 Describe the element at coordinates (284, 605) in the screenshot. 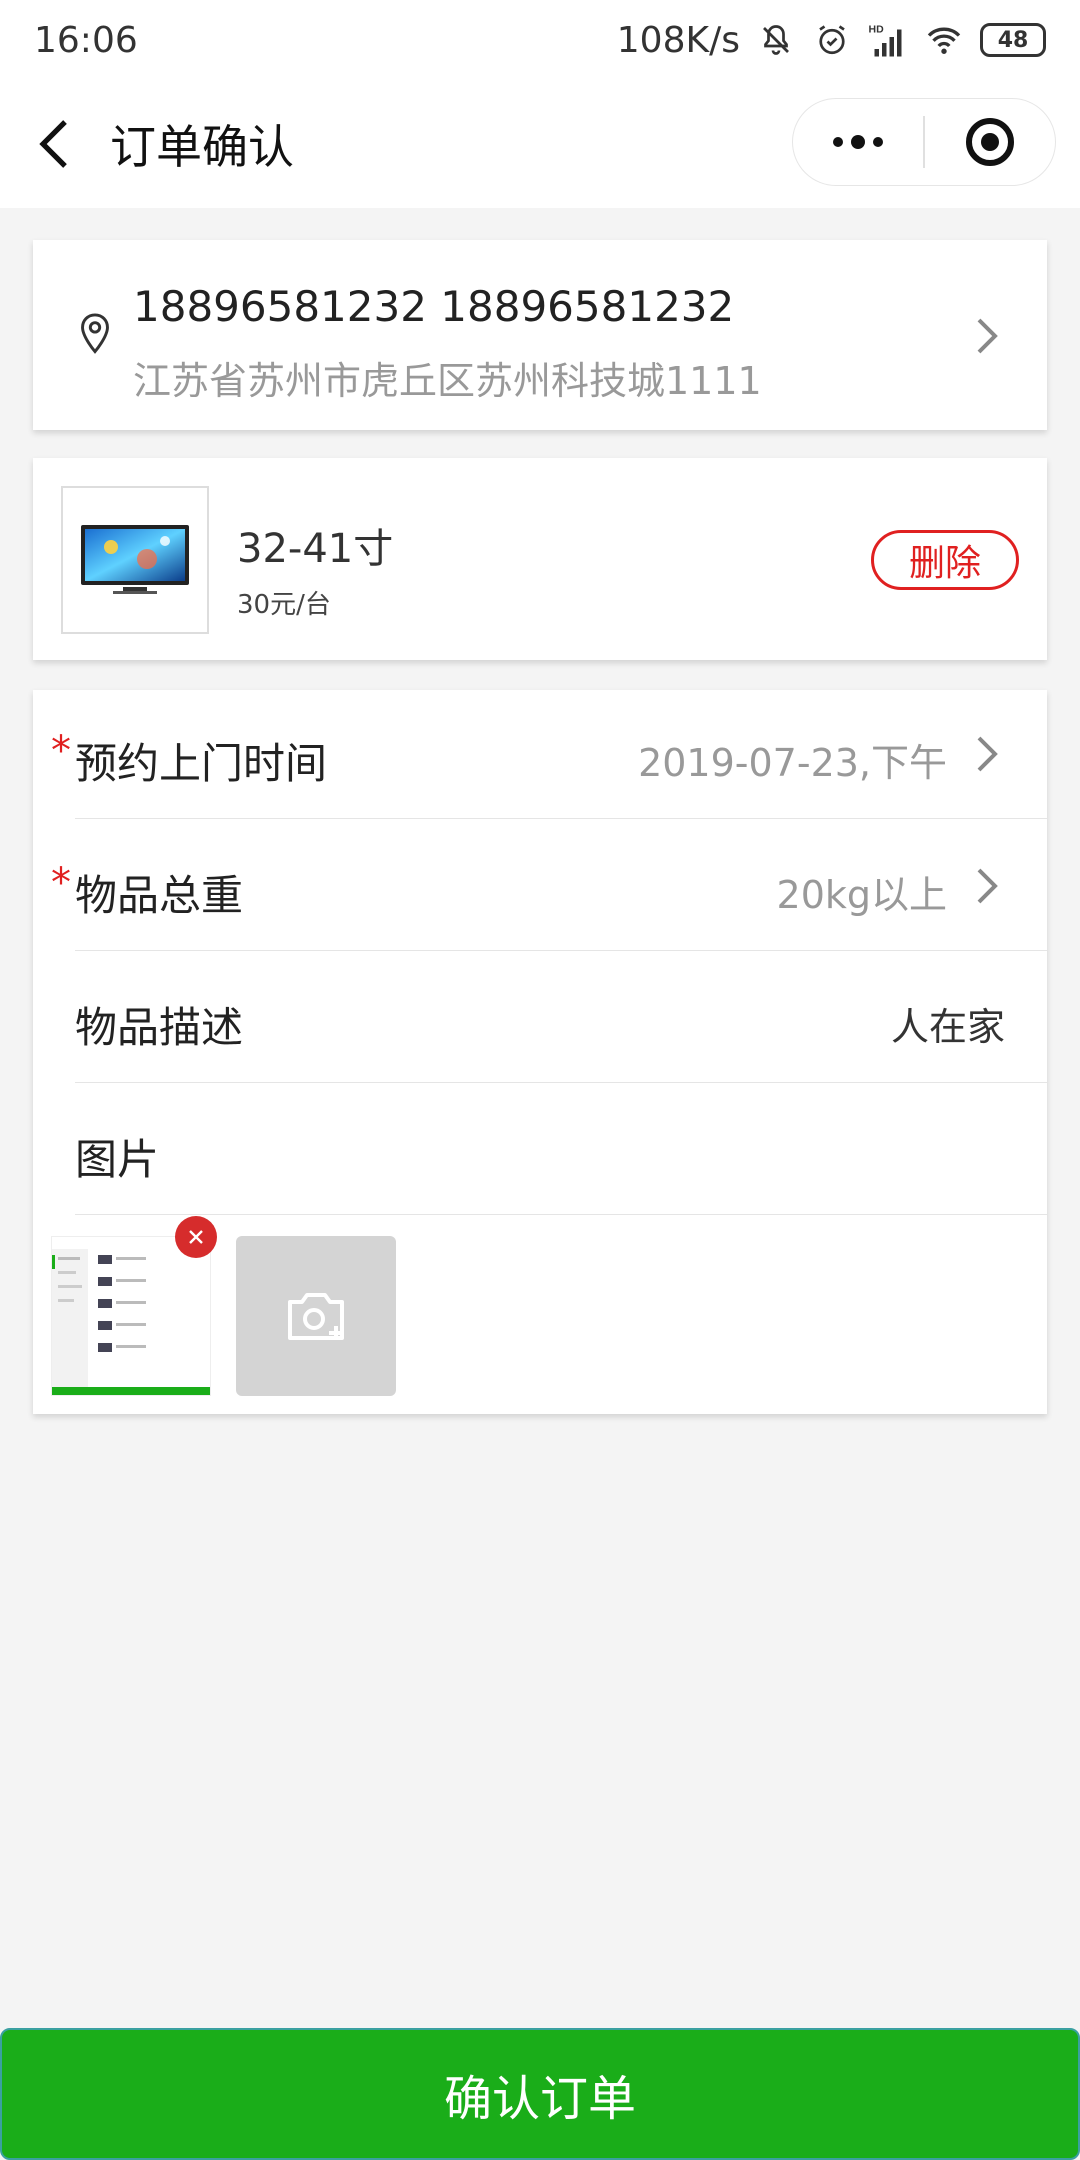

I see `product-price: 30元/台` at that location.